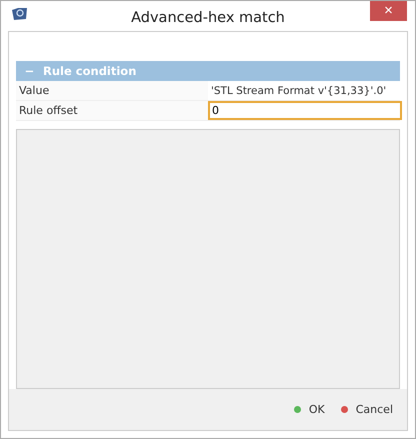 The height and width of the screenshot is (439, 416). What do you see at coordinates (309, 409) in the screenshot?
I see `dialog-button: OK` at bounding box center [309, 409].